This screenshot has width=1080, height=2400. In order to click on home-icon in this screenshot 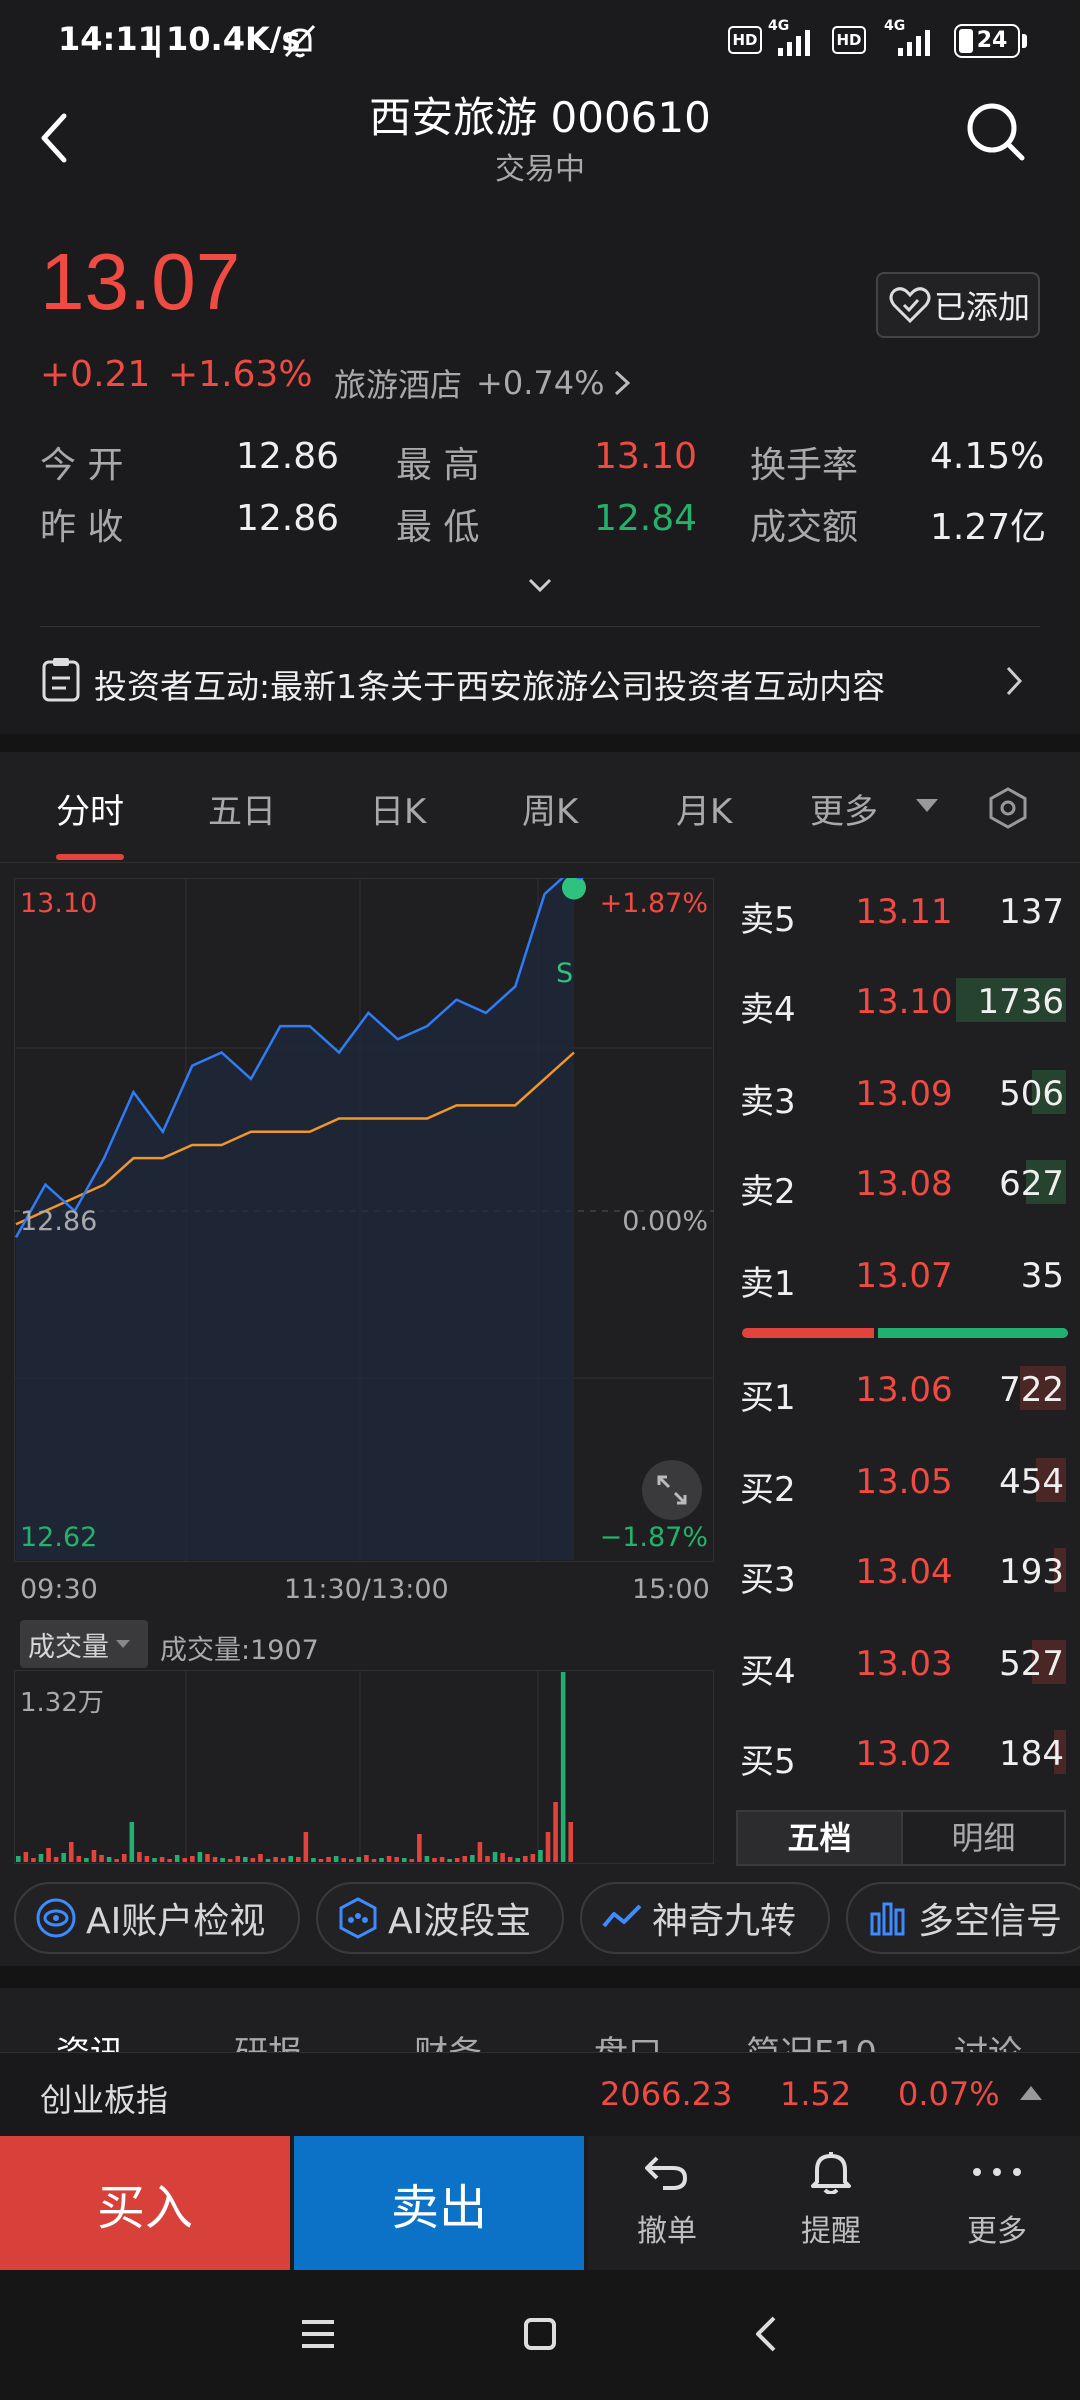, I will do `click(540, 2334)`.